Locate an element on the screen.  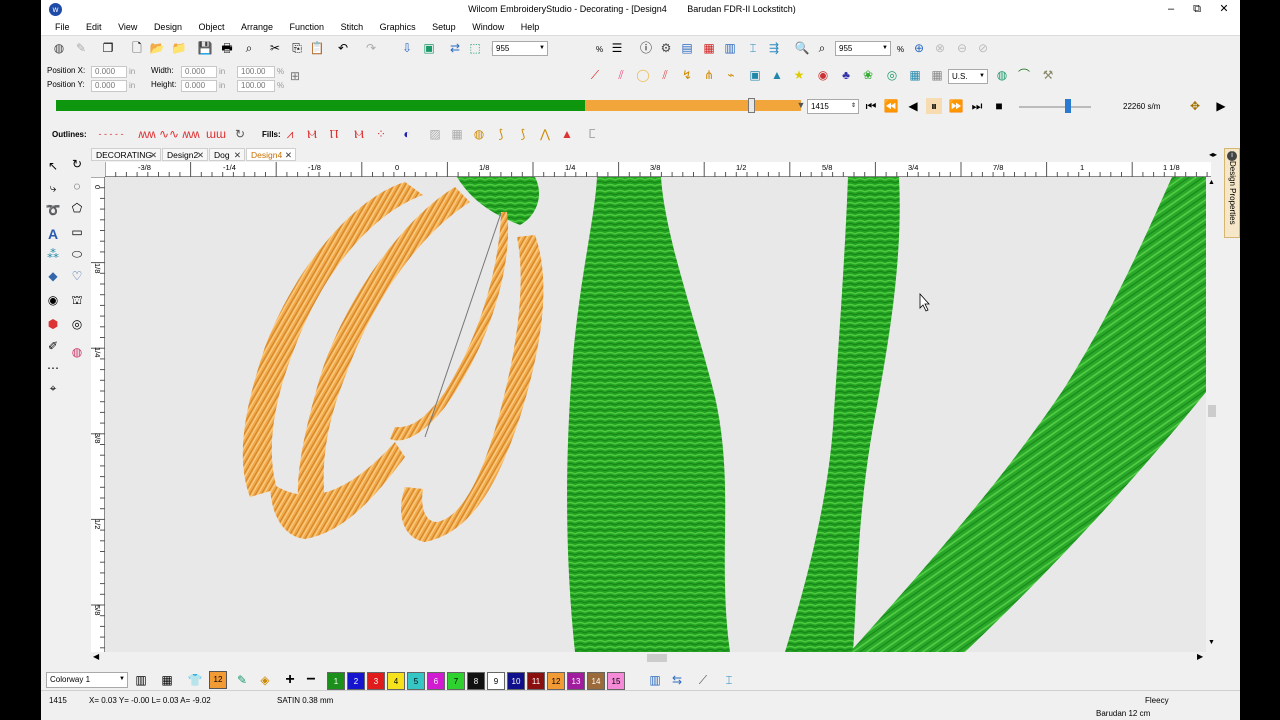
menu-setup: Setup is located at coordinates (444, 27).